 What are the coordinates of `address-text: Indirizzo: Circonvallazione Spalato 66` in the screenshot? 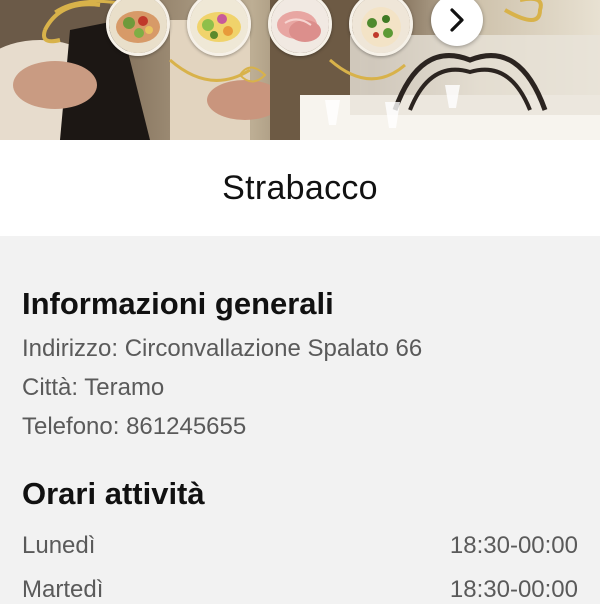 It's located at (222, 348).